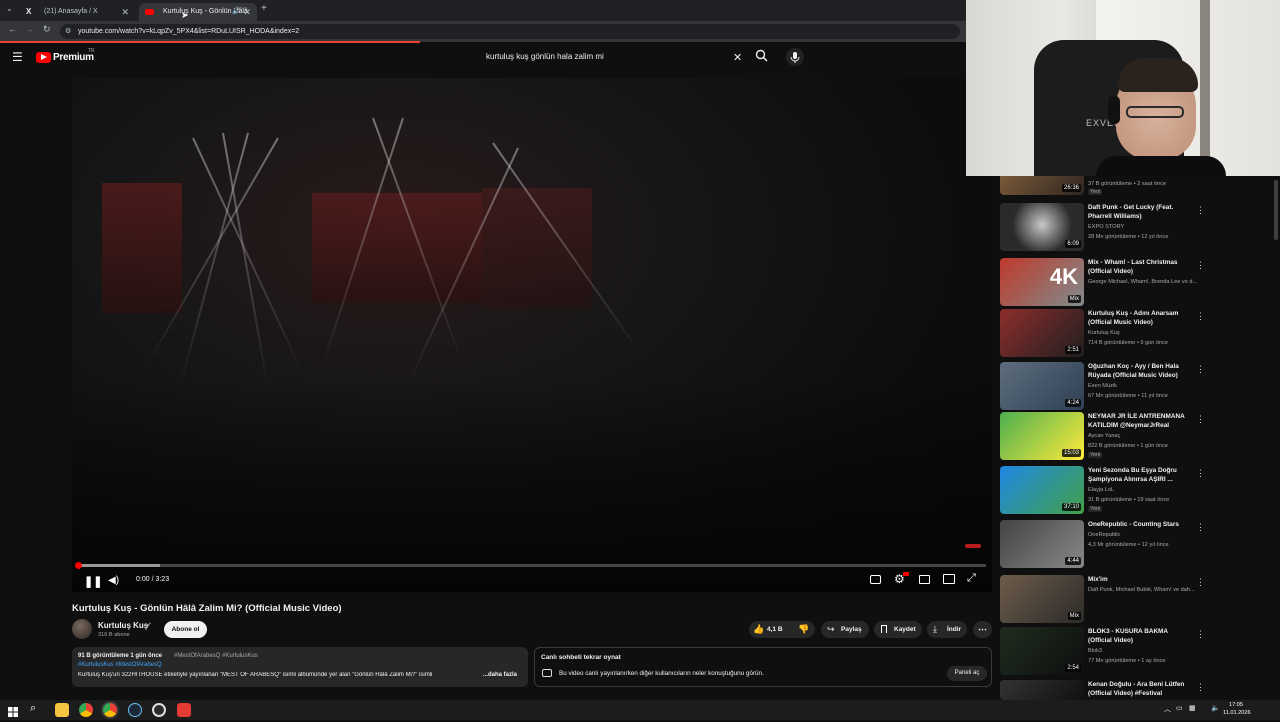 The image size is (1280, 722). What do you see at coordinates (47, 29) in the screenshot?
I see `reload-icon: ↻` at bounding box center [47, 29].